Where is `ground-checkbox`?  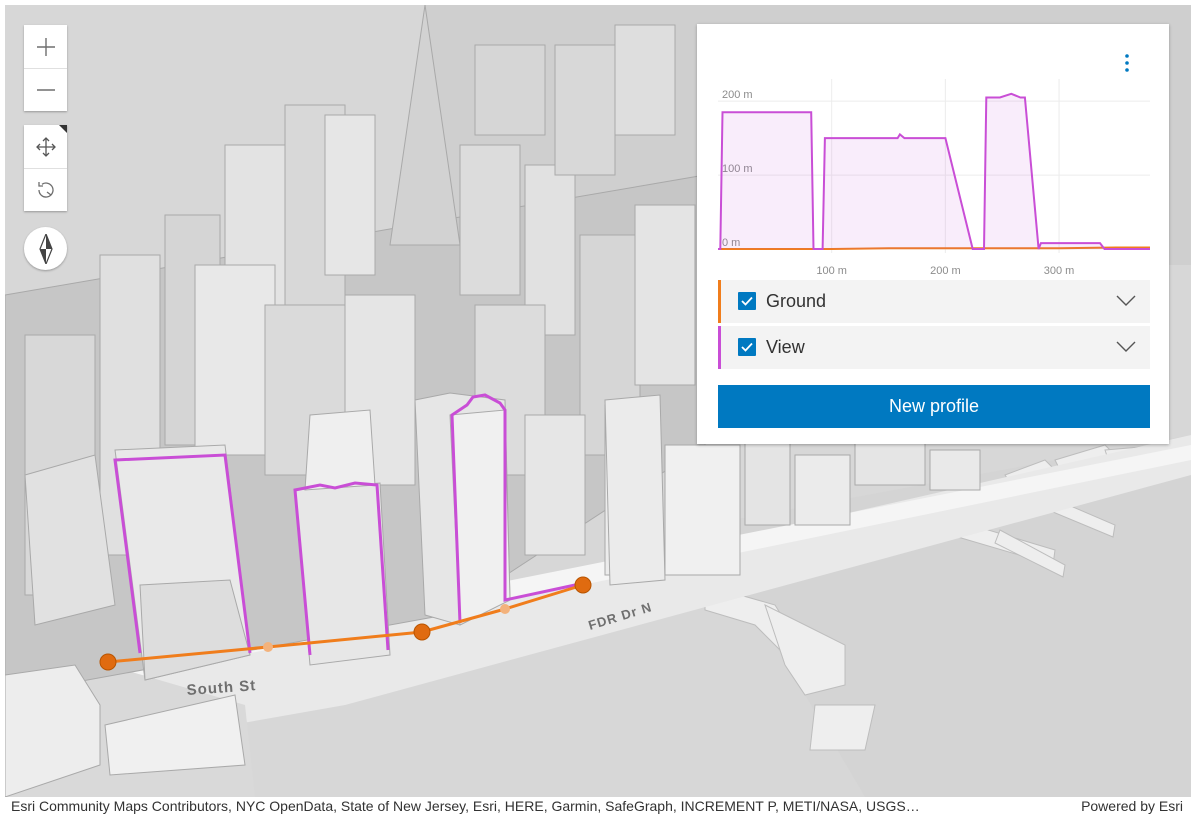 ground-checkbox is located at coordinates (747, 301).